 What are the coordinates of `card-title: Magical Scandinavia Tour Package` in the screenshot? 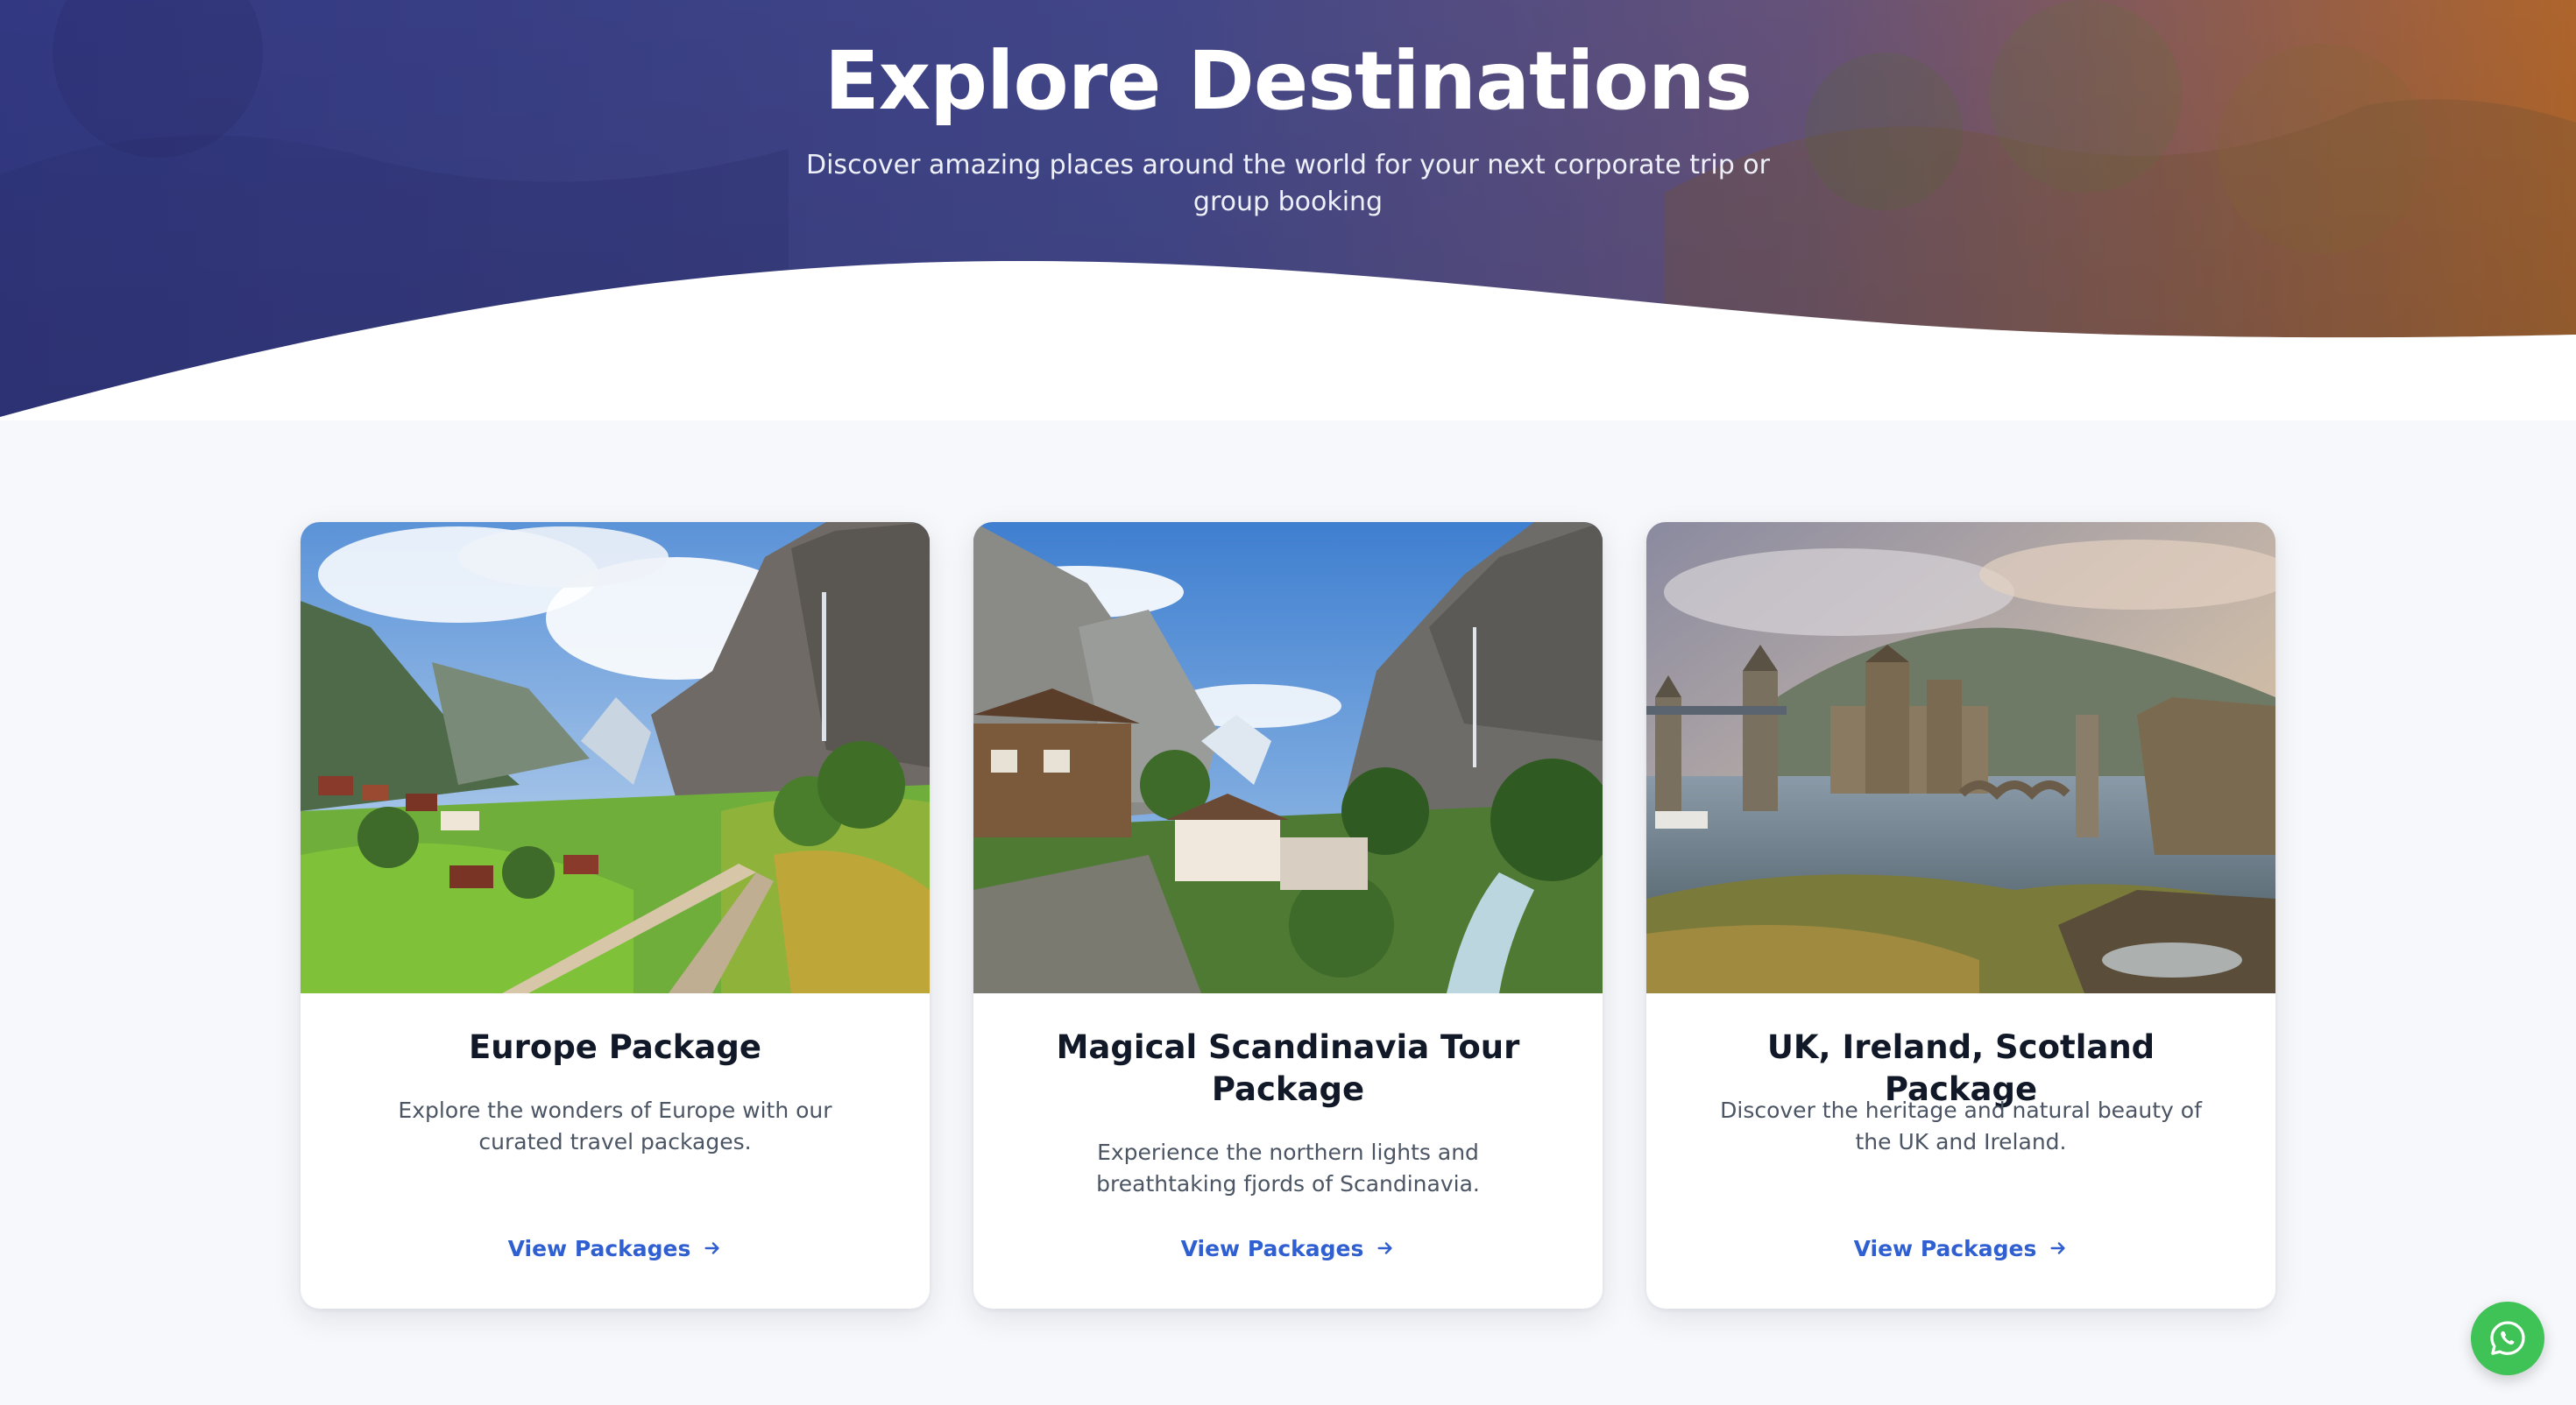 It's located at (1288, 1068).